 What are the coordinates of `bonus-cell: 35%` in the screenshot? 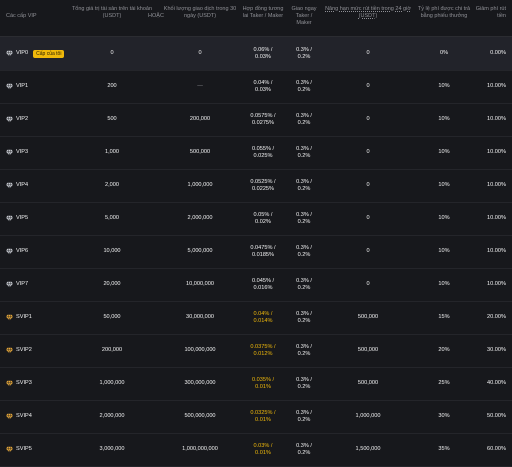 It's located at (444, 449).